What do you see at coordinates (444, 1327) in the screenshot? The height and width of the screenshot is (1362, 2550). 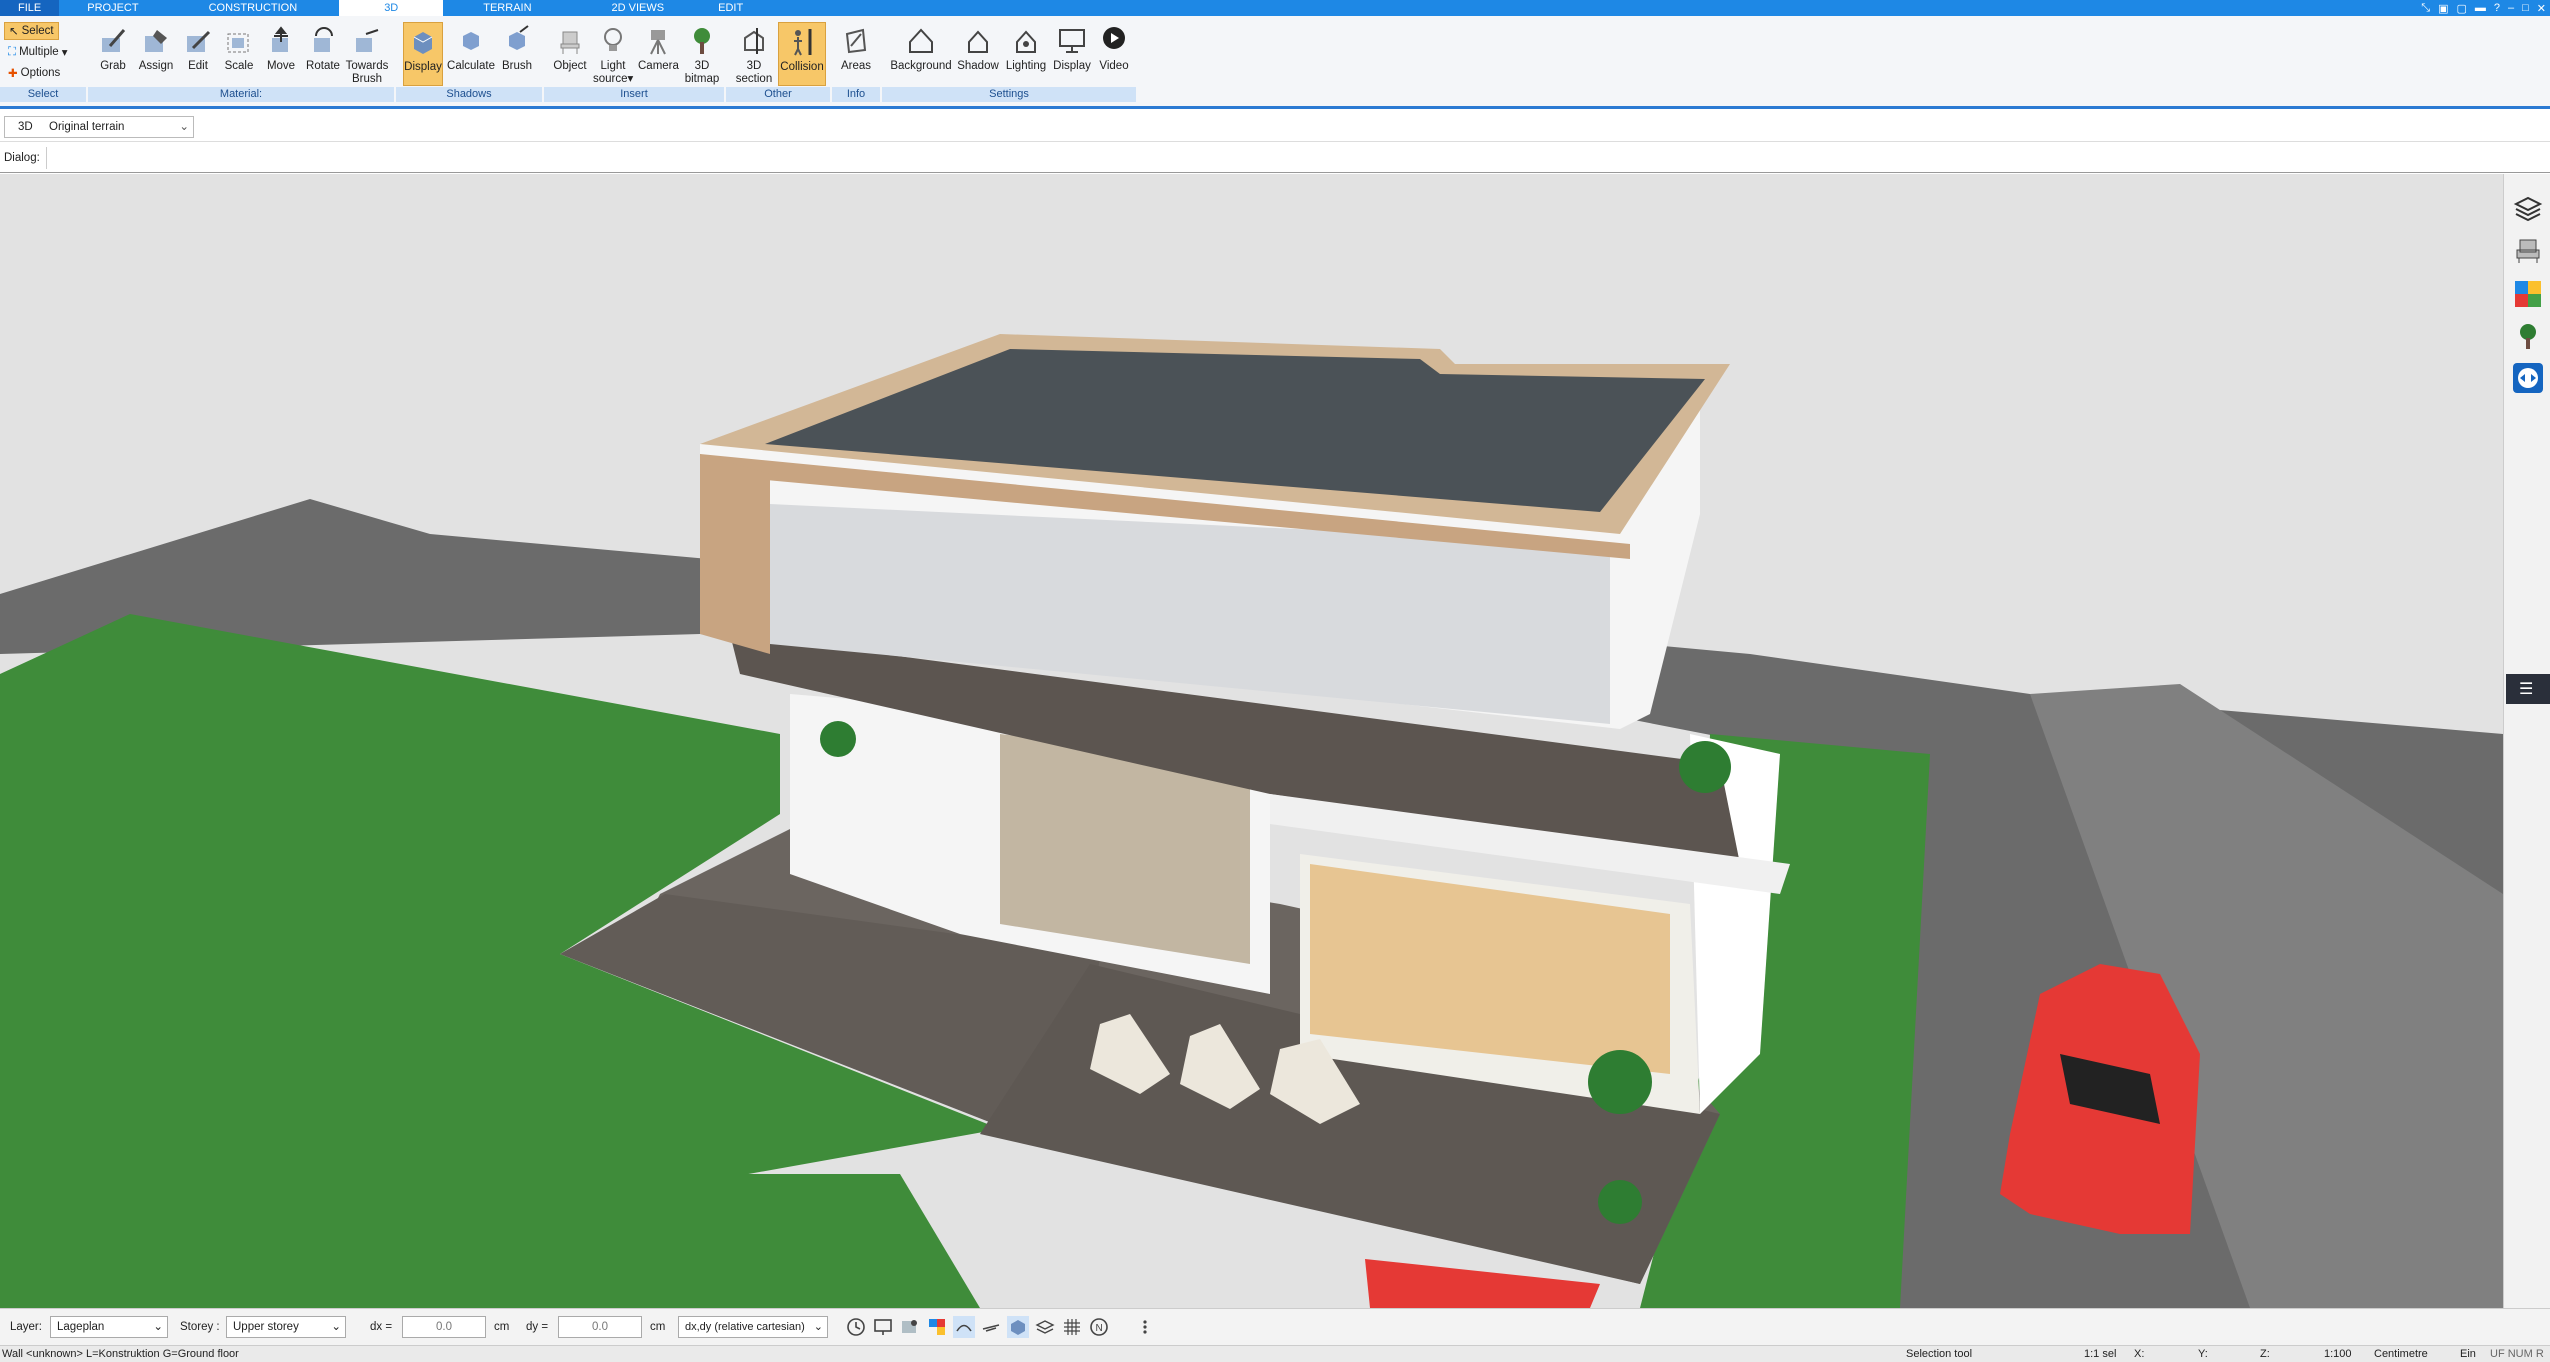 I see `dx-input: 0.0` at bounding box center [444, 1327].